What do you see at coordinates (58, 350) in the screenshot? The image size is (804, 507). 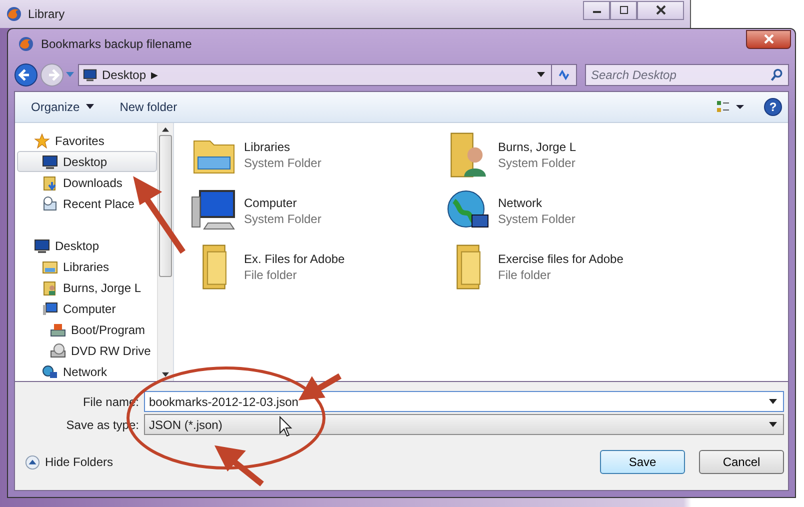 I see `disc-drive-icon` at bounding box center [58, 350].